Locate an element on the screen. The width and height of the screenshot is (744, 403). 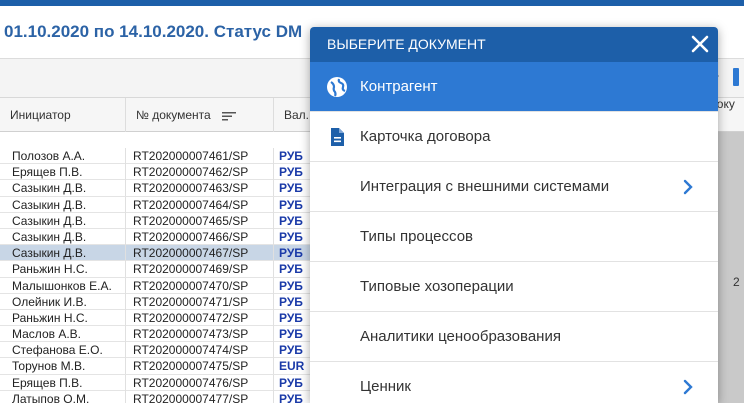
menu-item: Интеграция с внешними системами is located at coordinates (514, 187).